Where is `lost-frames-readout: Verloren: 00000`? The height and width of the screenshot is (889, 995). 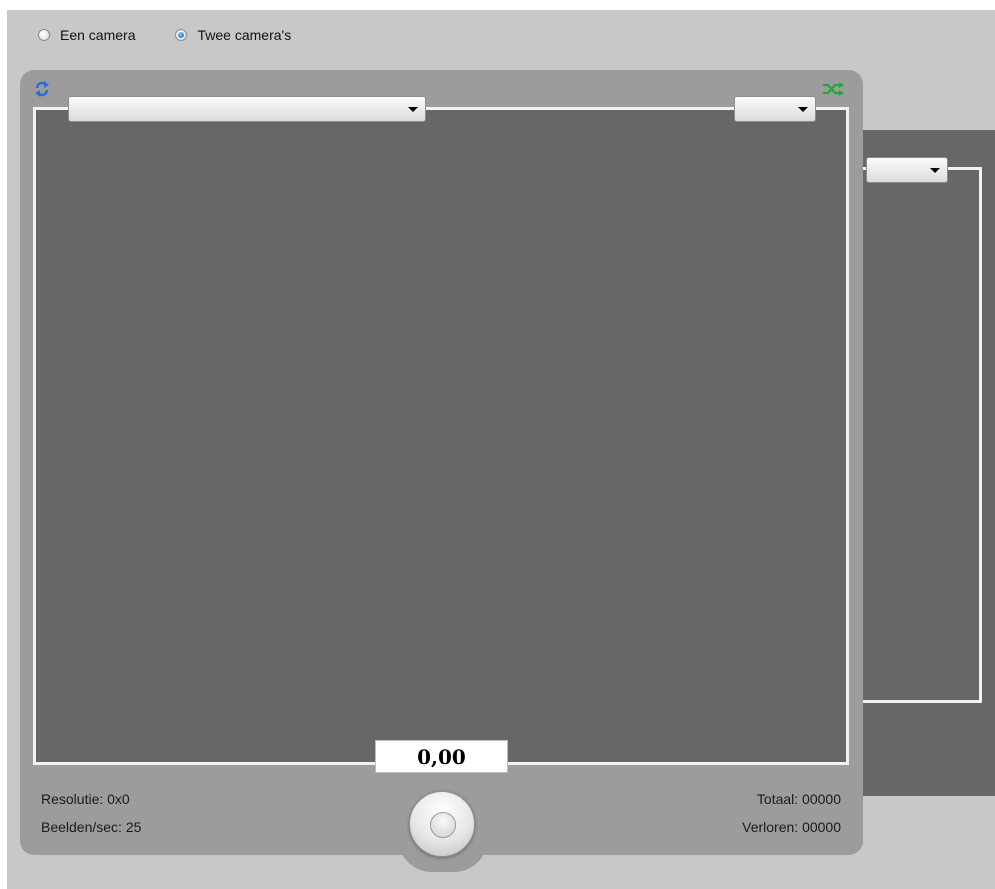 lost-frames-readout: Verloren: 00000 is located at coordinates (791, 827).